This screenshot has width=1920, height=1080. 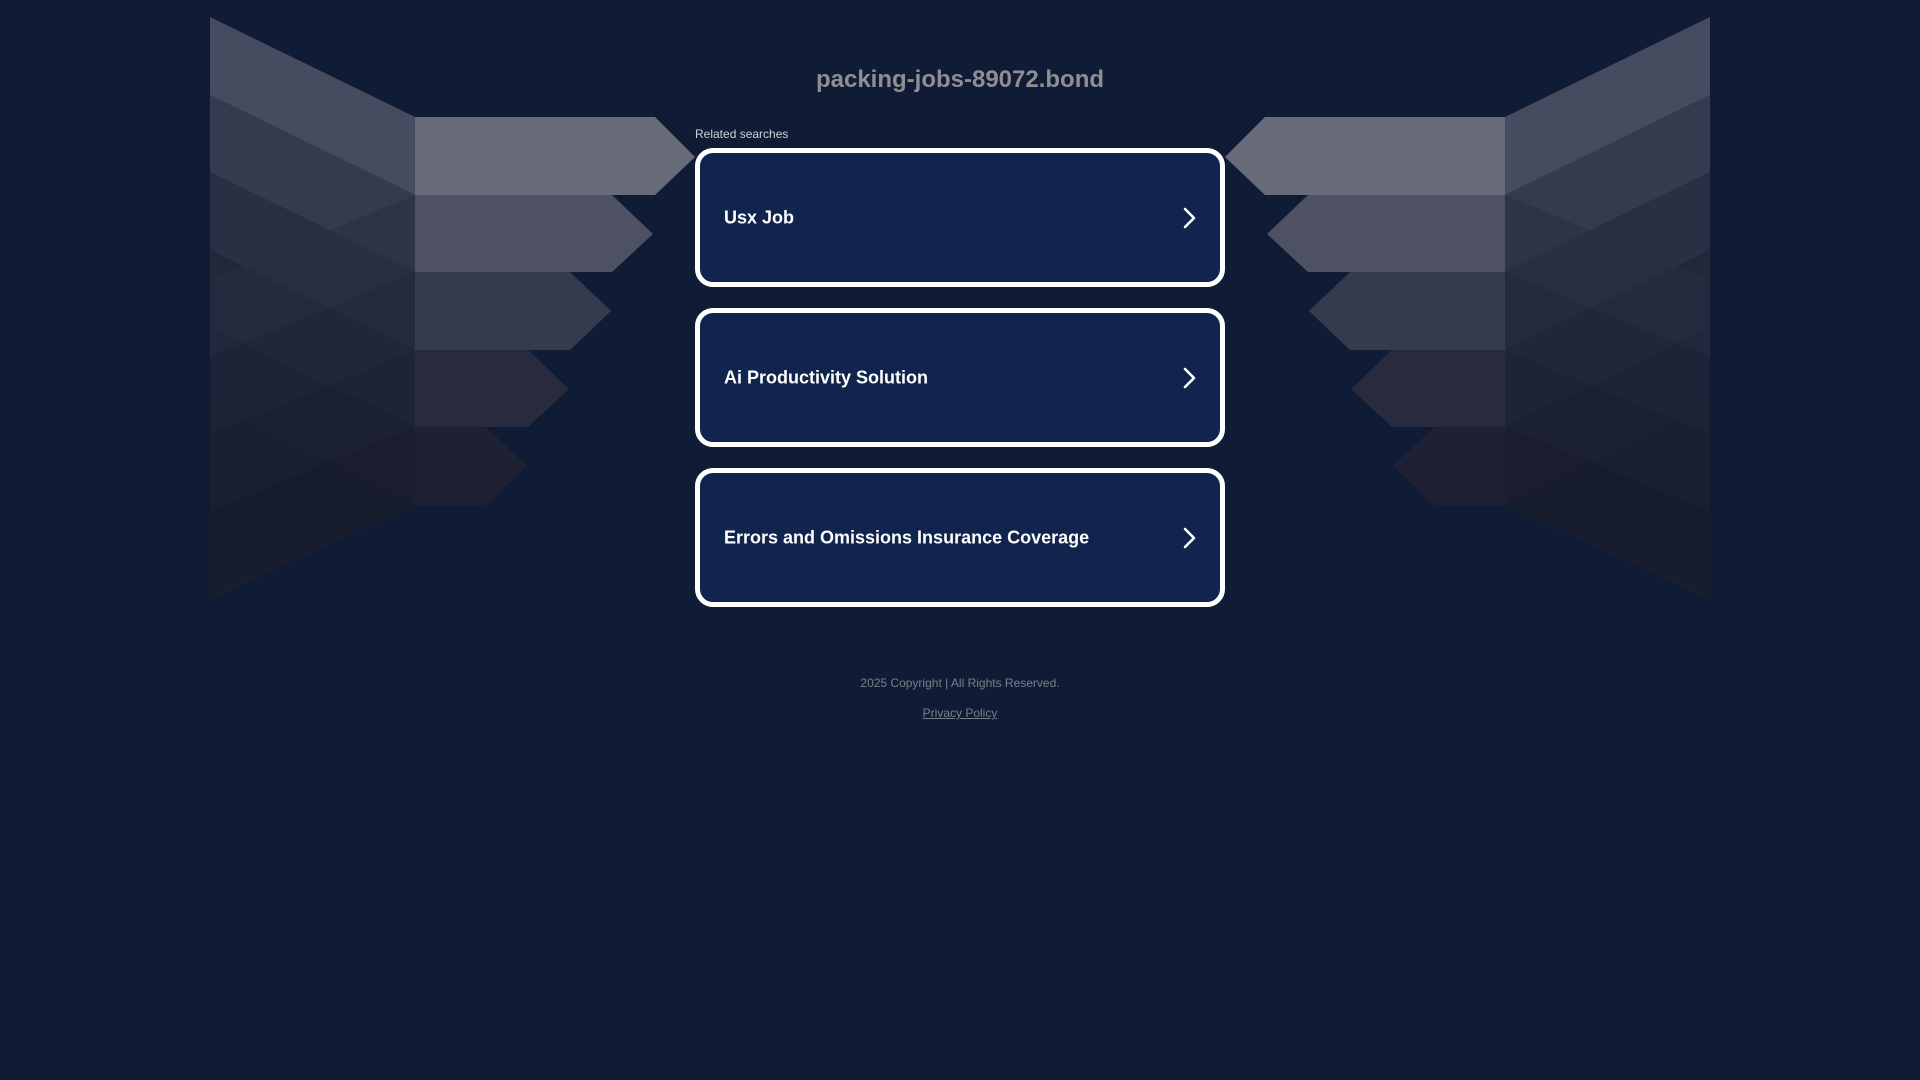 I want to click on privacy-policy-link: Privacy Policy, so click(x=960, y=713).